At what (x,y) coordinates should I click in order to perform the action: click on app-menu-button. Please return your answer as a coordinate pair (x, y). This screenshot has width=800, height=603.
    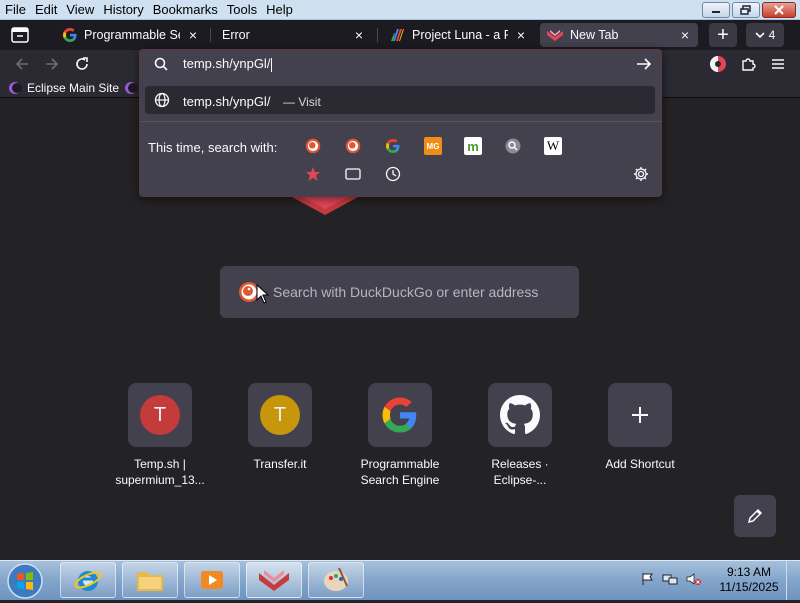
    Looking at the image, I should click on (778, 64).